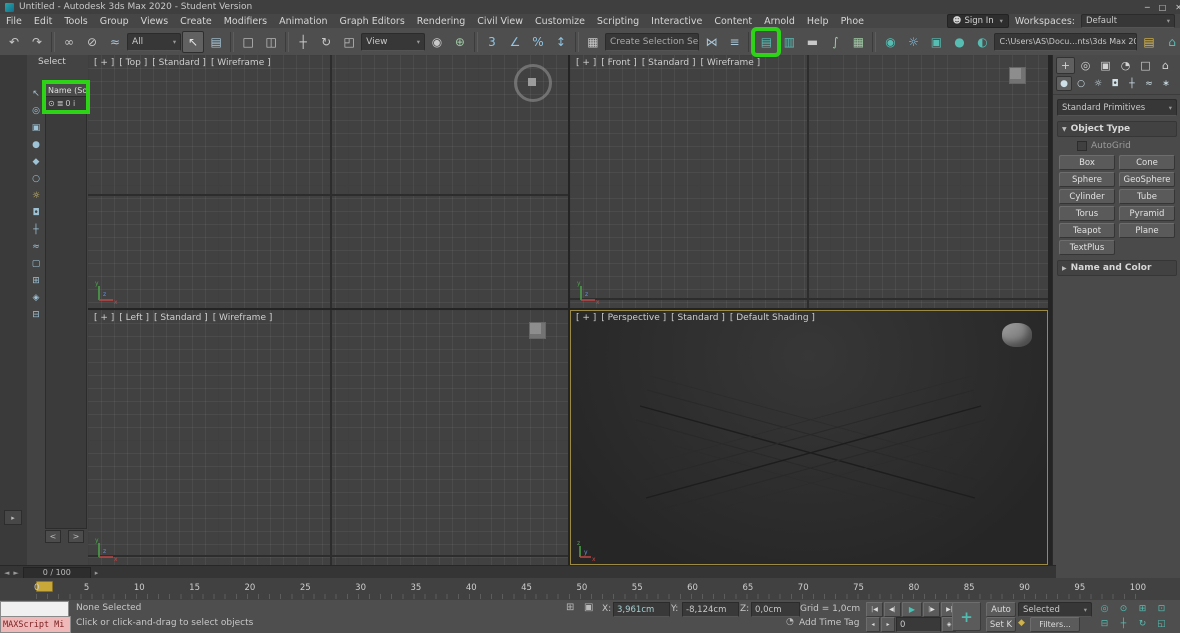 The width and height of the screenshot is (1180, 633). Describe the element at coordinates (1001, 609) in the screenshot. I see `auto-key-button: Auto` at that location.